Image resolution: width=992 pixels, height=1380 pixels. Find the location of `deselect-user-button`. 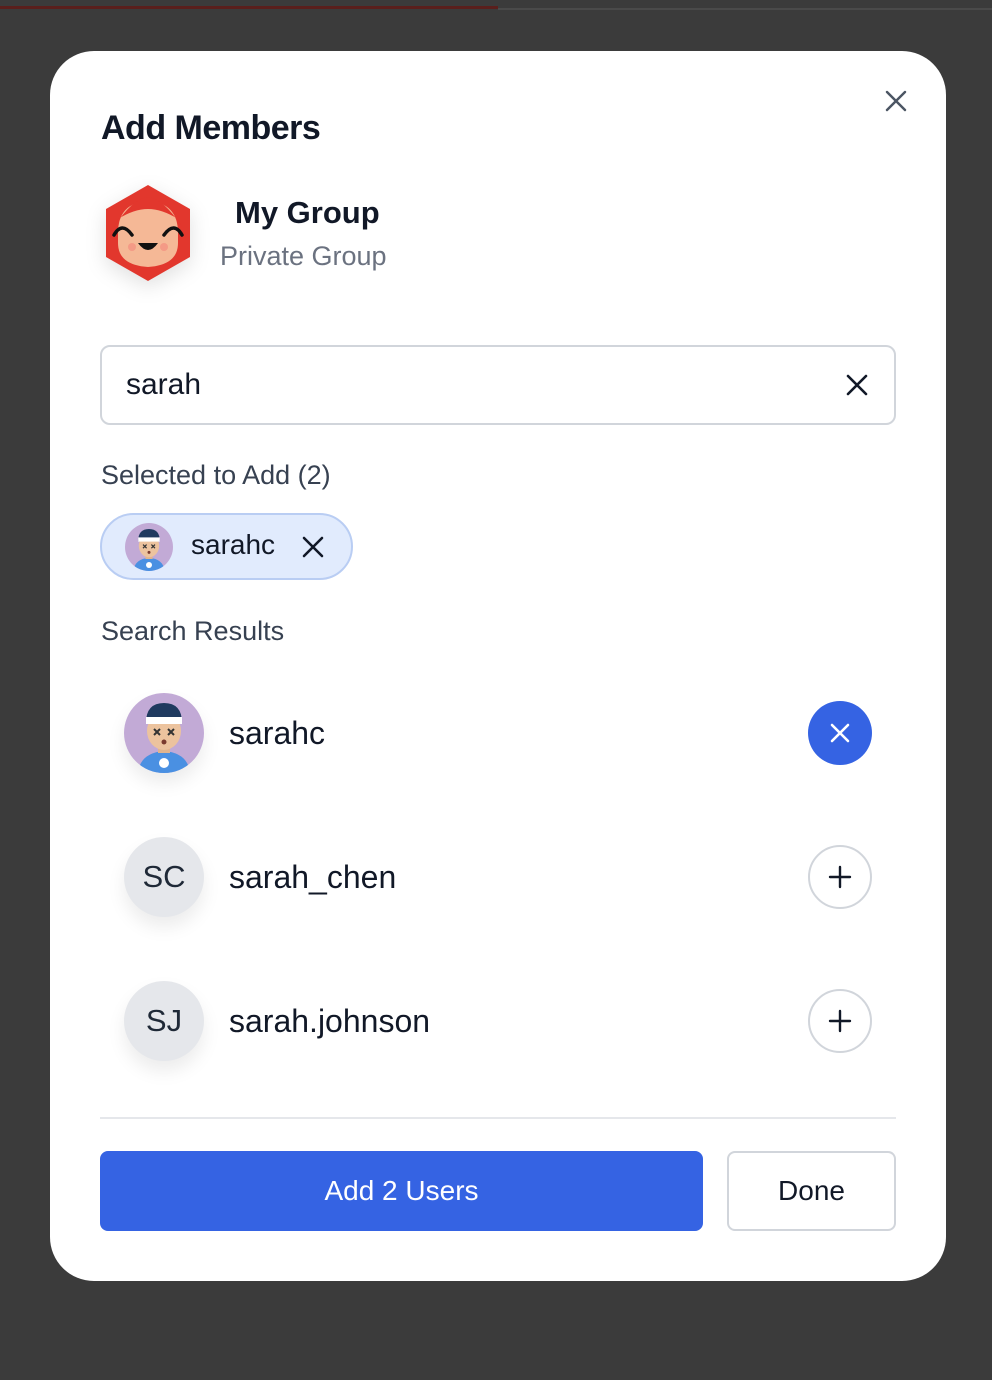

deselect-user-button is located at coordinates (840, 733).